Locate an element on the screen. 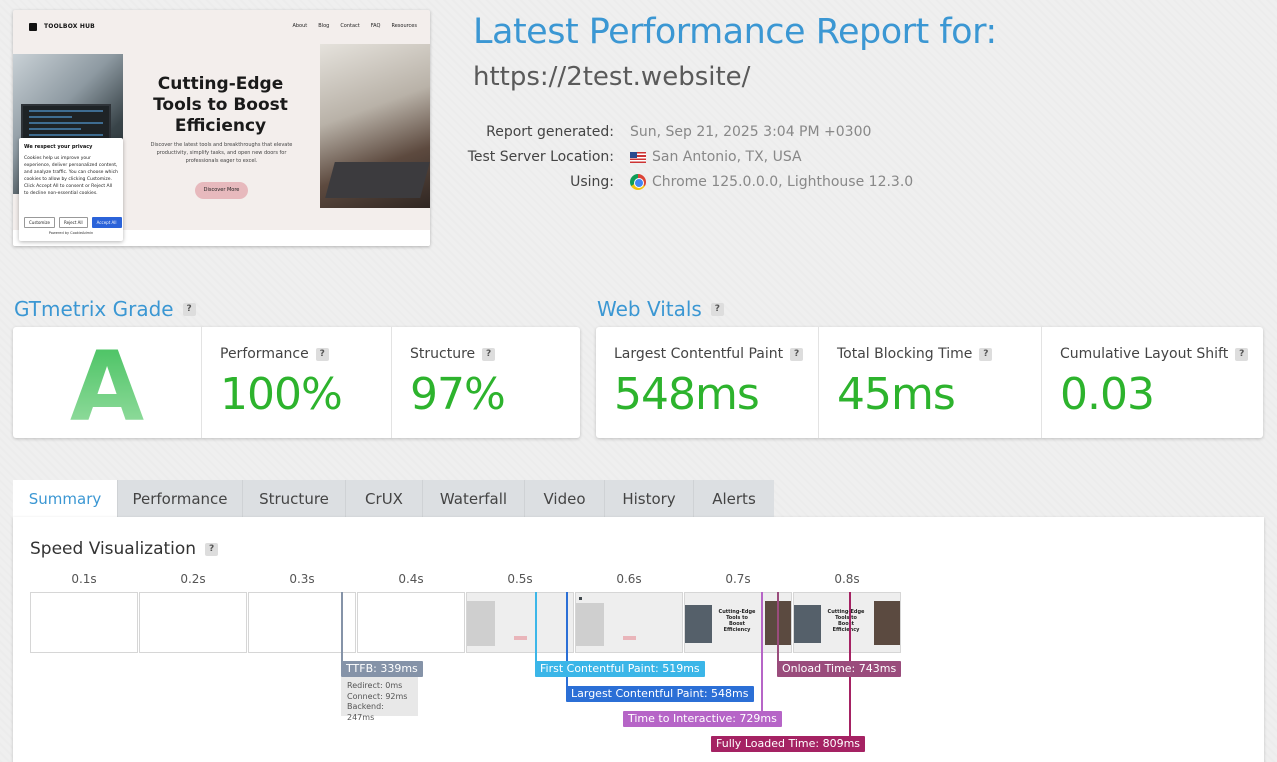 The width and height of the screenshot is (1277, 762). chrome-icon is located at coordinates (638, 182).